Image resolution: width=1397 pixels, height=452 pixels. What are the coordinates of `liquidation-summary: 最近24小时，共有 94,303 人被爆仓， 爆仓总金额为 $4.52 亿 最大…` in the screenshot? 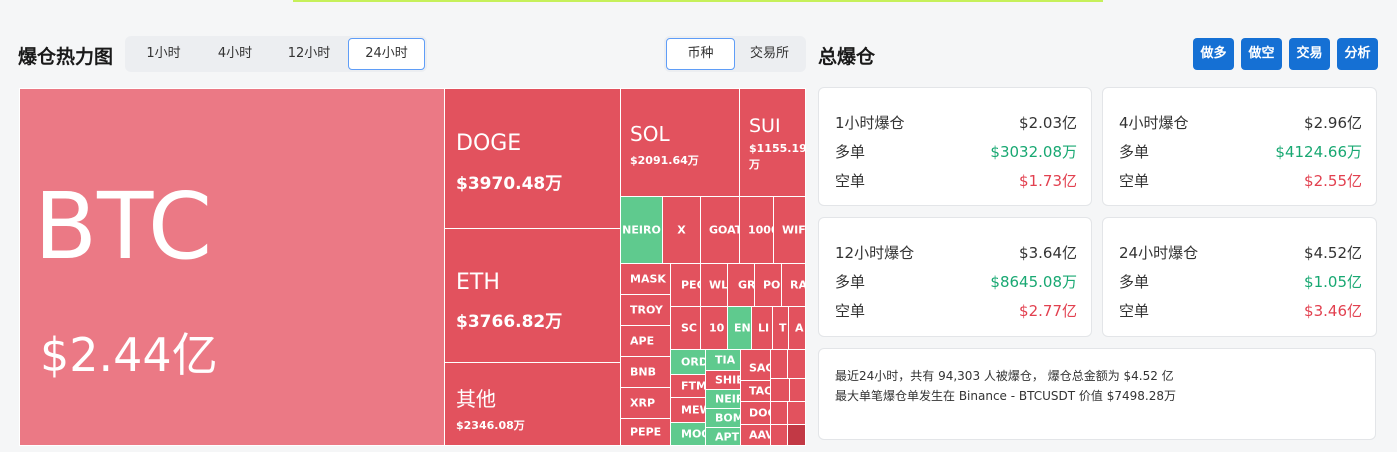 It's located at (1097, 394).